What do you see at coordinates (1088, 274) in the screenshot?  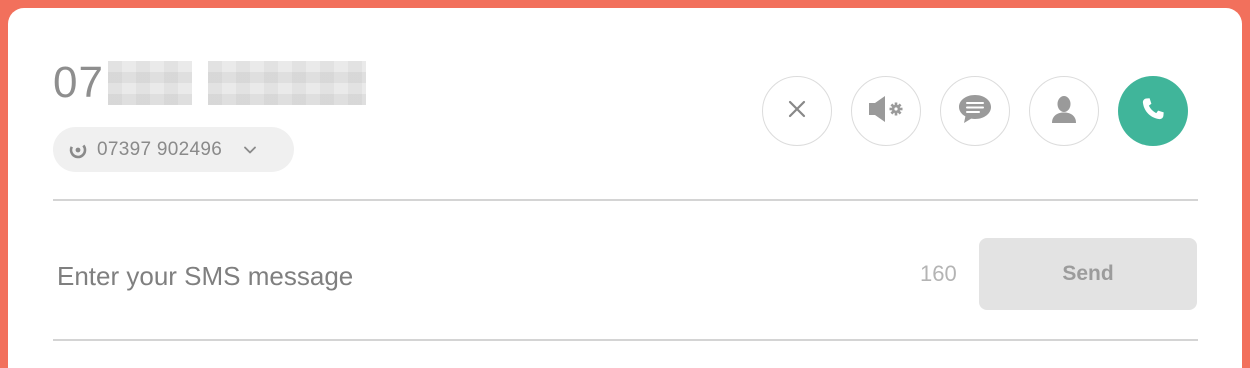 I see `send-button: Send` at bounding box center [1088, 274].